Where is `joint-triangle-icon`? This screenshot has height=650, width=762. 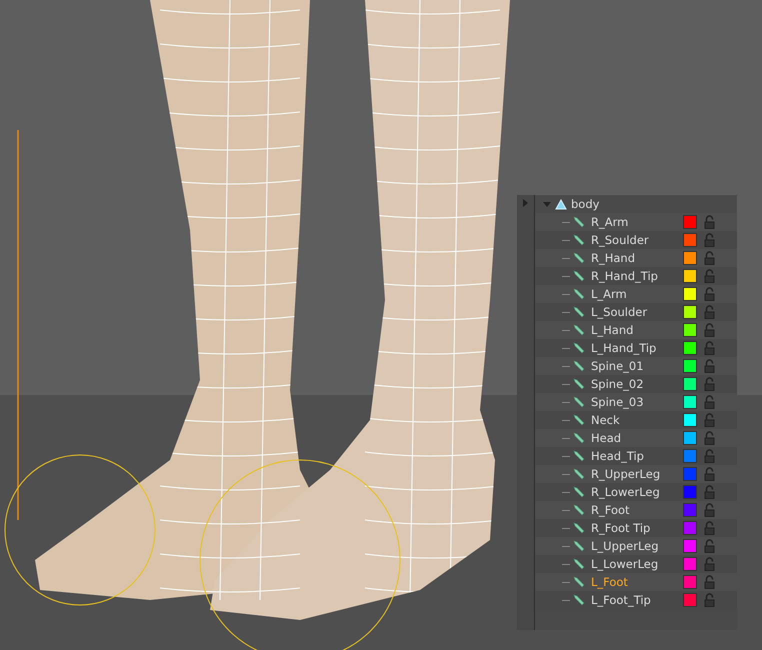 joint-triangle-icon is located at coordinates (561, 204).